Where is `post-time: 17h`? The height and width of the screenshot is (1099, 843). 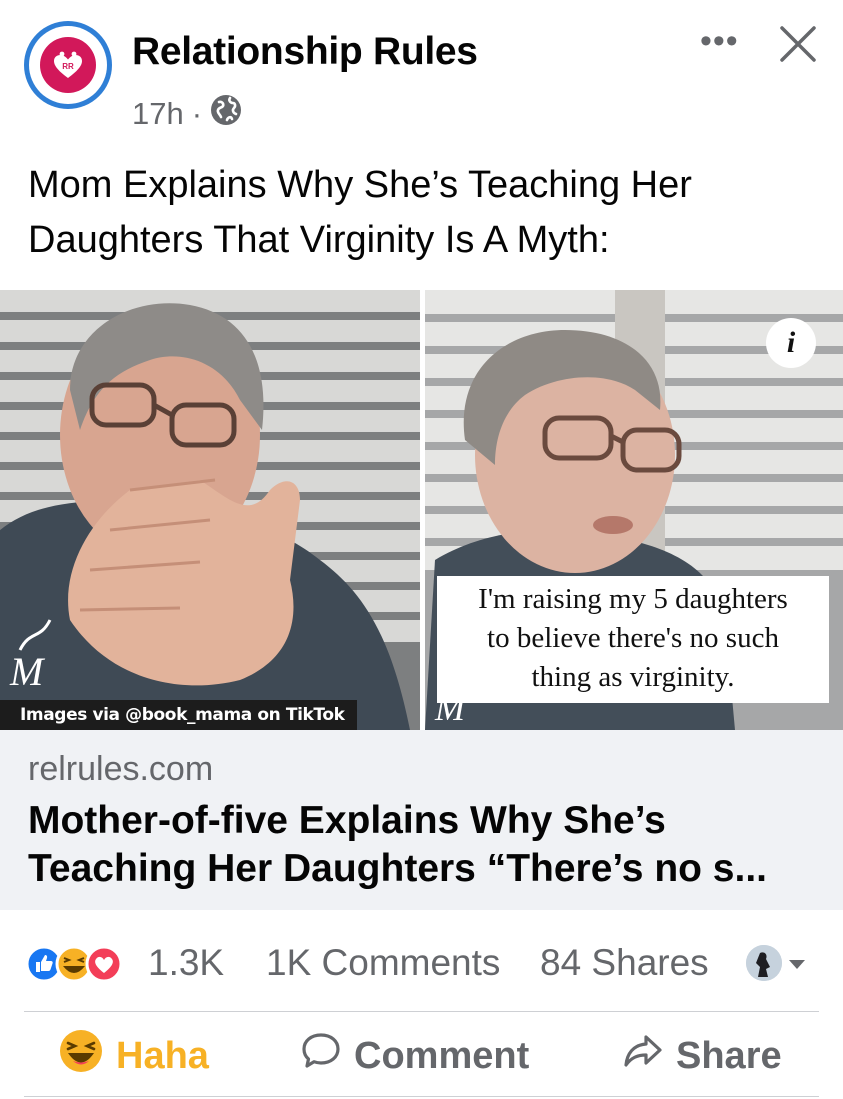 post-time: 17h is located at coordinates (158, 114).